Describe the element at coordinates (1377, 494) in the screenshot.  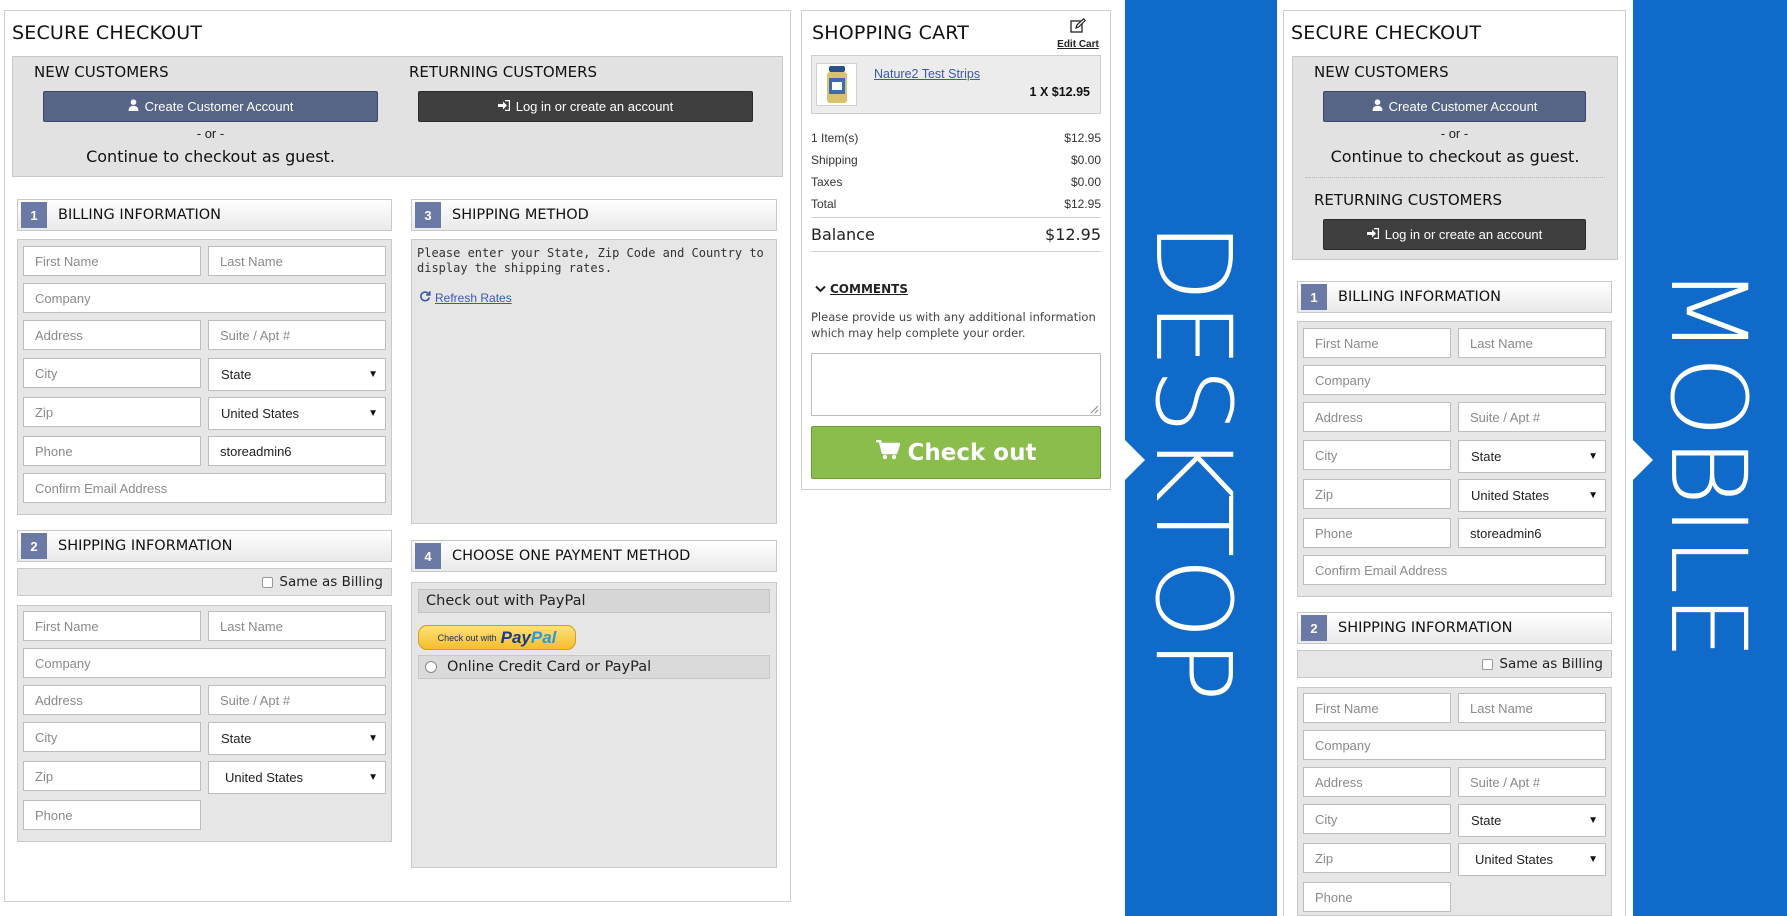
I see `mobile-billing-zip-field: Zip` at that location.